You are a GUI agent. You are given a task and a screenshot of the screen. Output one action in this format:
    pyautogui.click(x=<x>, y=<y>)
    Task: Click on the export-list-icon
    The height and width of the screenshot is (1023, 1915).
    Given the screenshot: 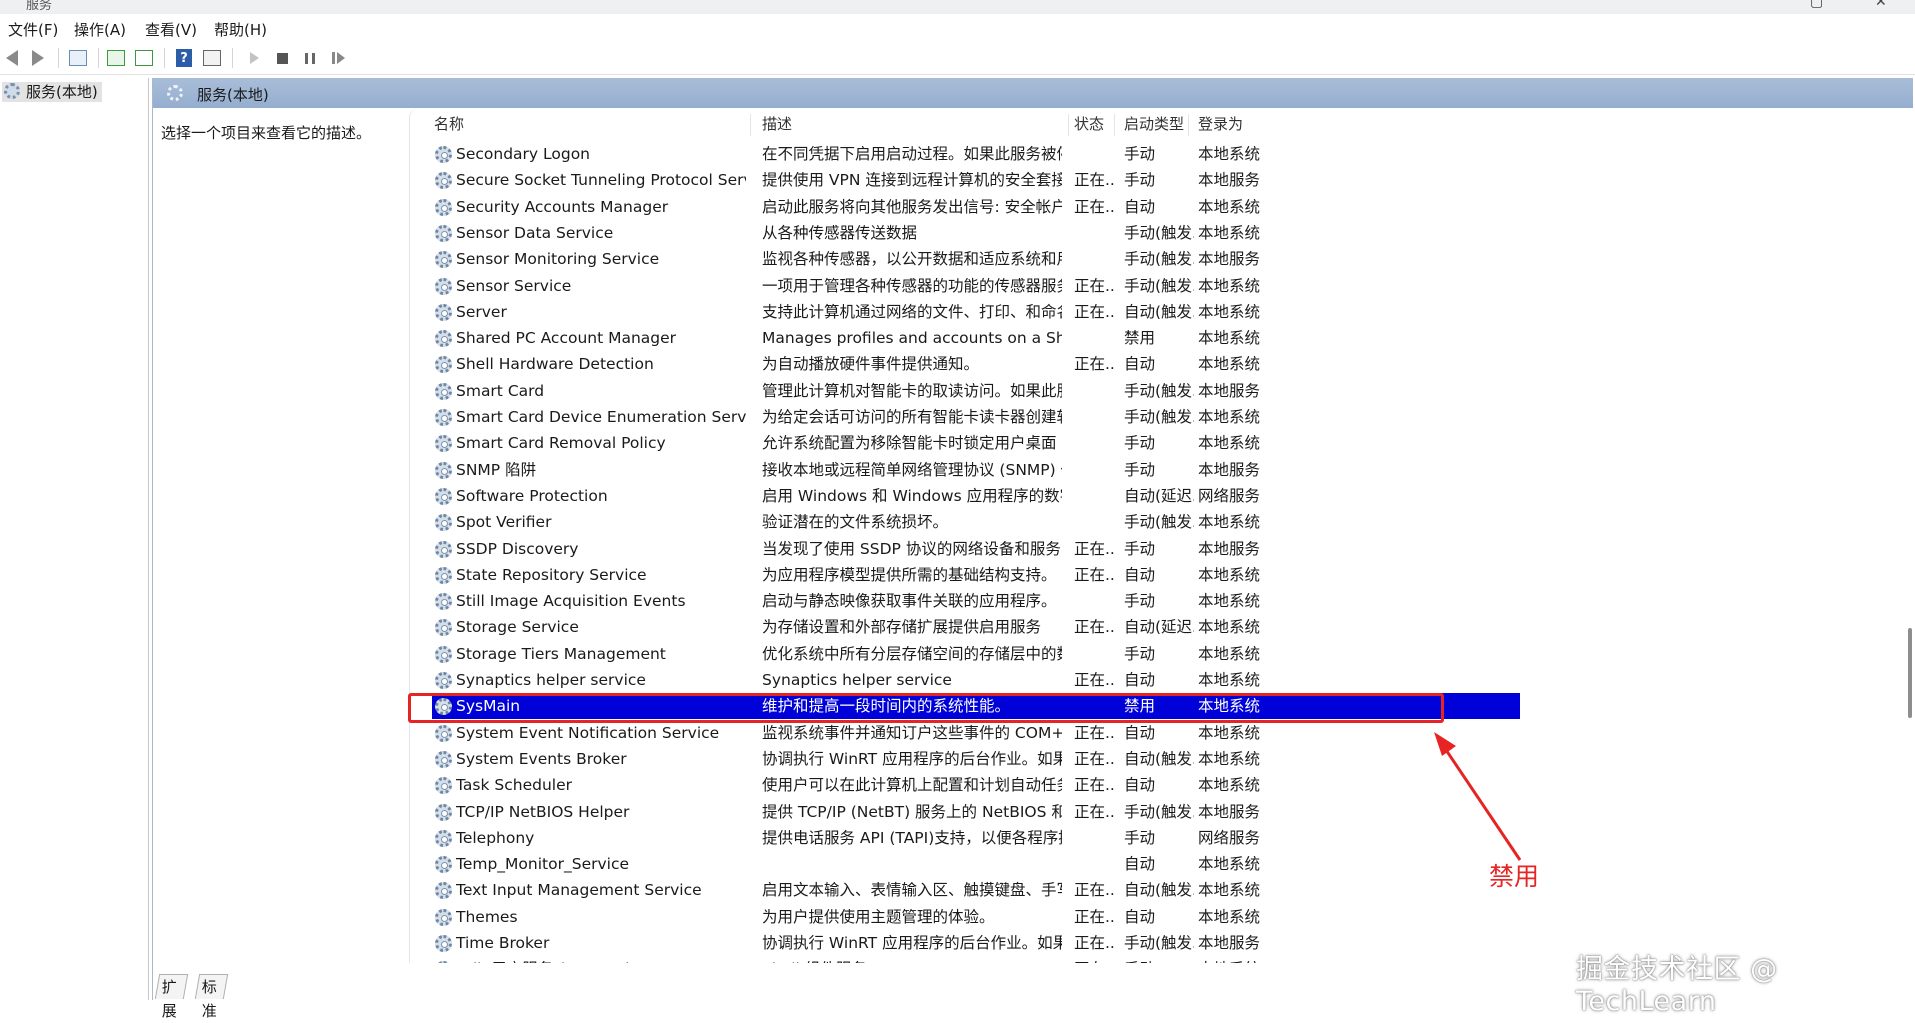 What is the action you would take?
    pyautogui.click(x=144, y=58)
    